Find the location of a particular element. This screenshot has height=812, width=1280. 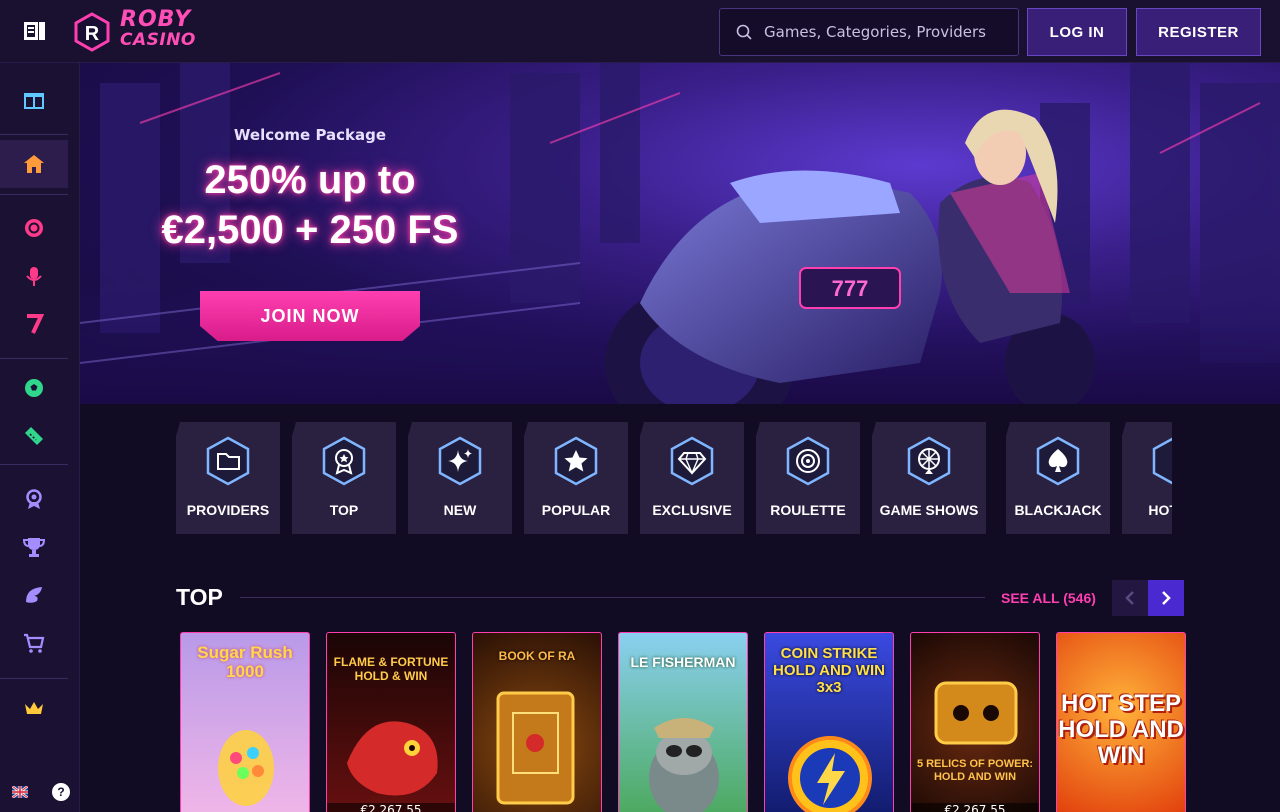

category-new: NEW is located at coordinates (460, 478).